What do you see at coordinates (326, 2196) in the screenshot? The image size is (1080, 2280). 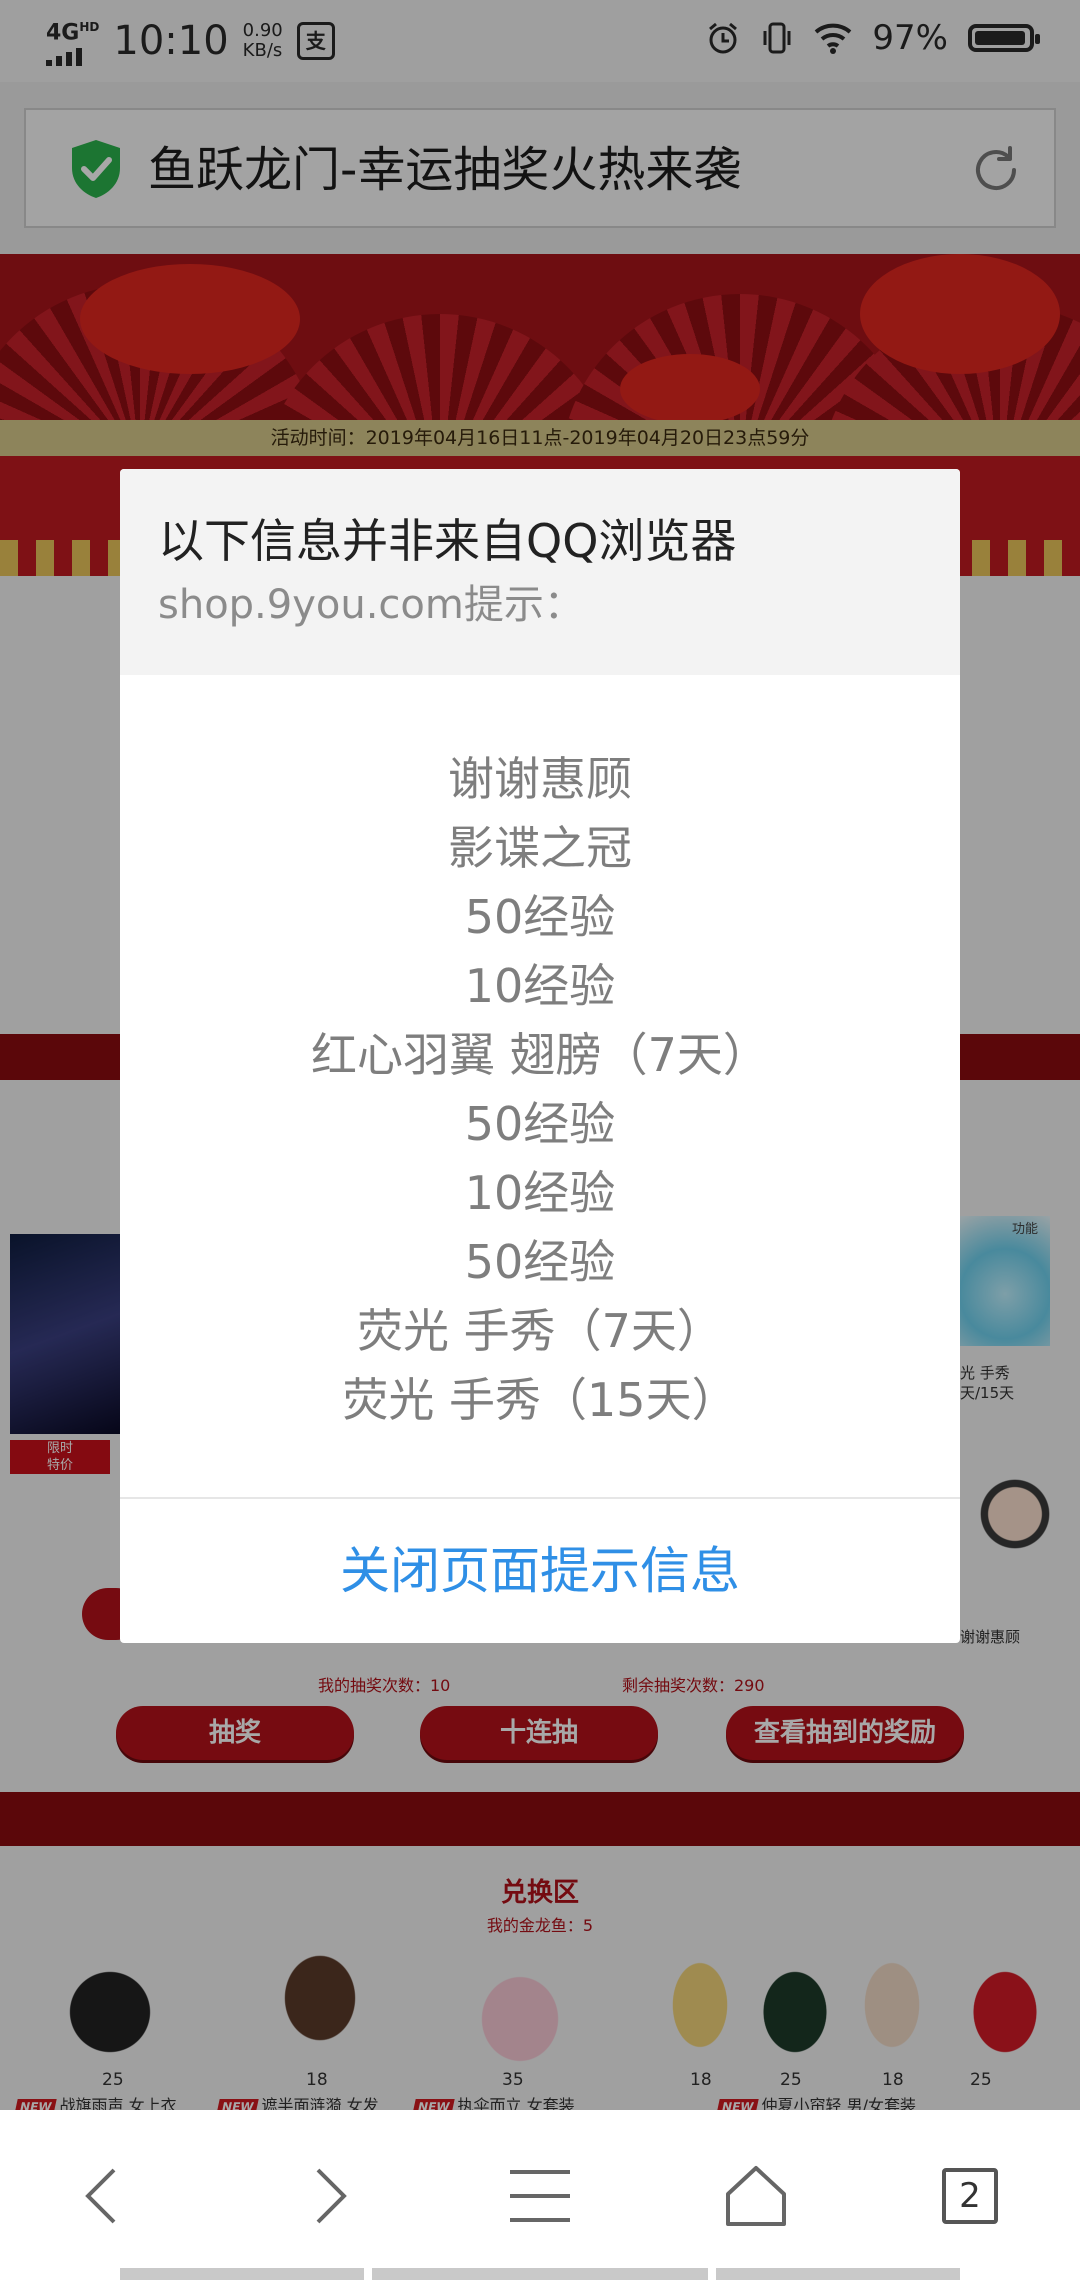 I see `chevron-right-icon` at bounding box center [326, 2196].